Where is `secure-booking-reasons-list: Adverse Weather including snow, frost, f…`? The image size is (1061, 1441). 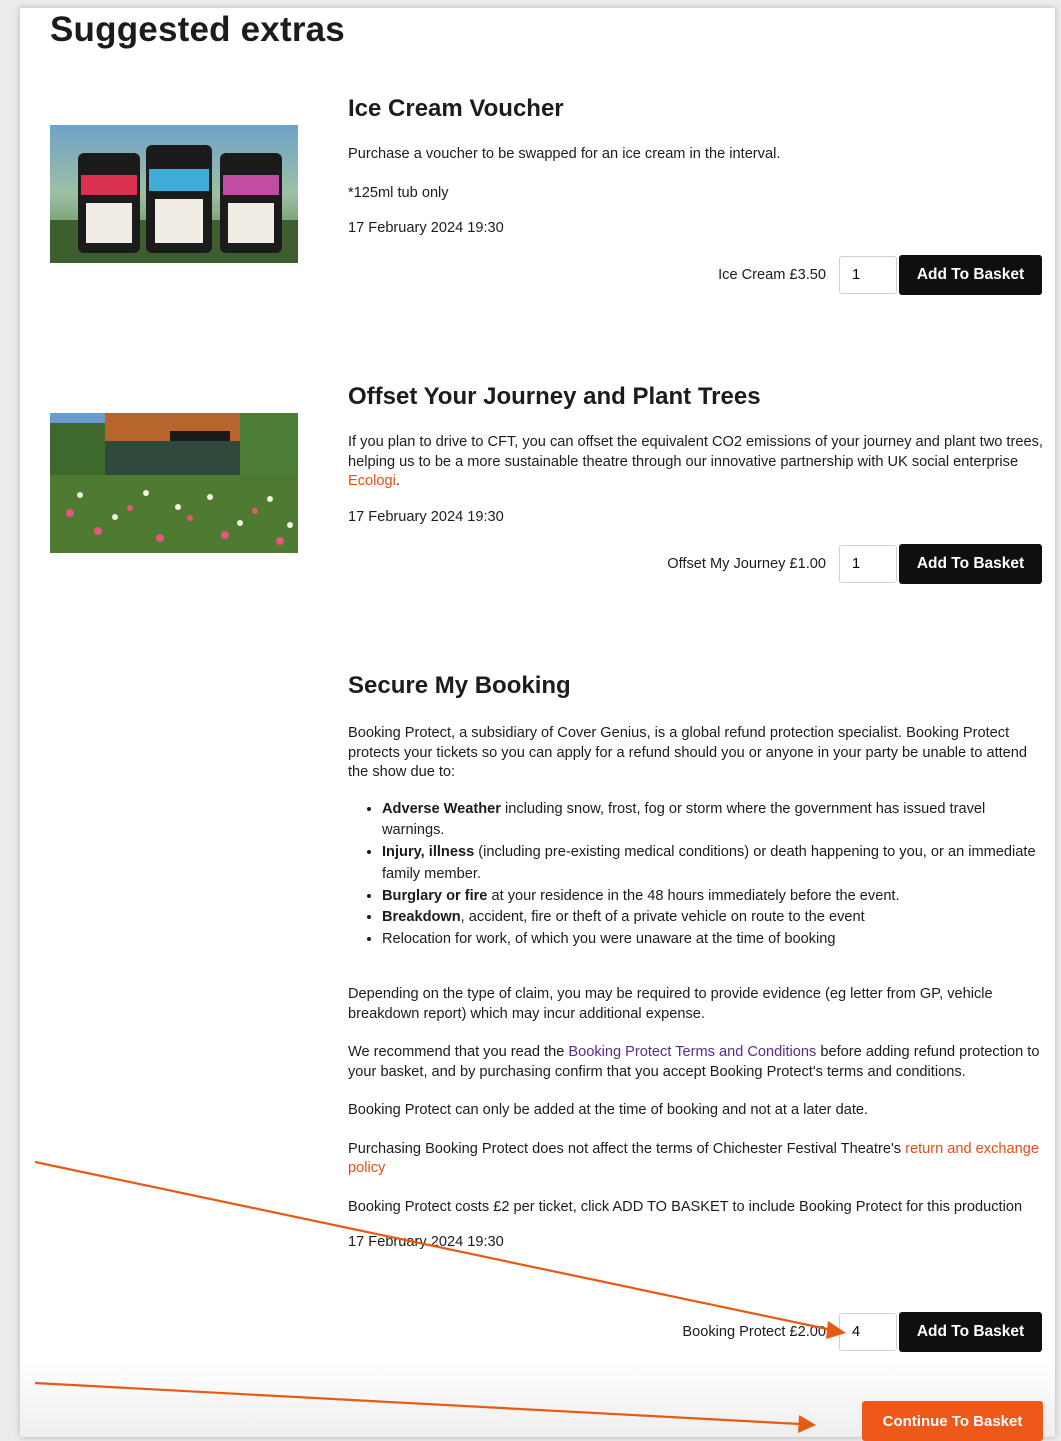
secure-booking-reasons-list: Adverse Weather including snow, frost, f… is located at coordinates (695, 875).